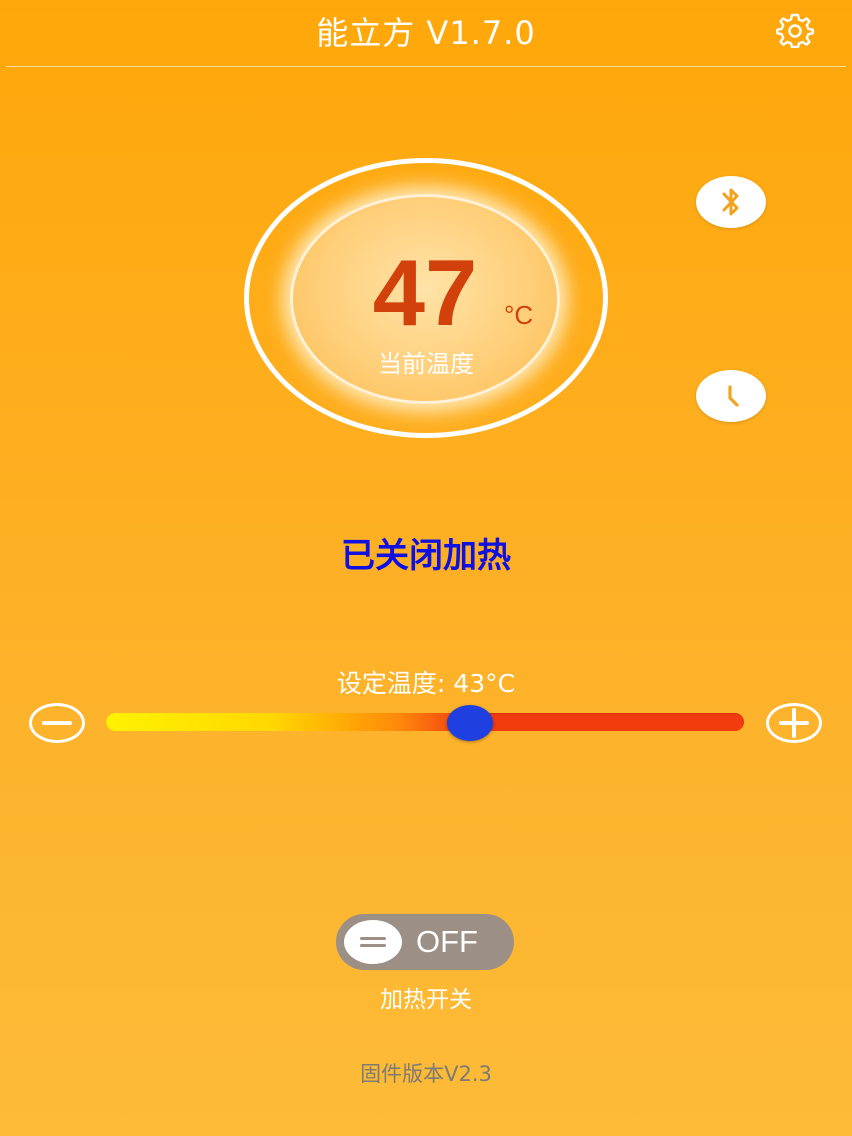 This screenshot has width=852, height=1136. I want to click on slider-fill, so click(288, 722).